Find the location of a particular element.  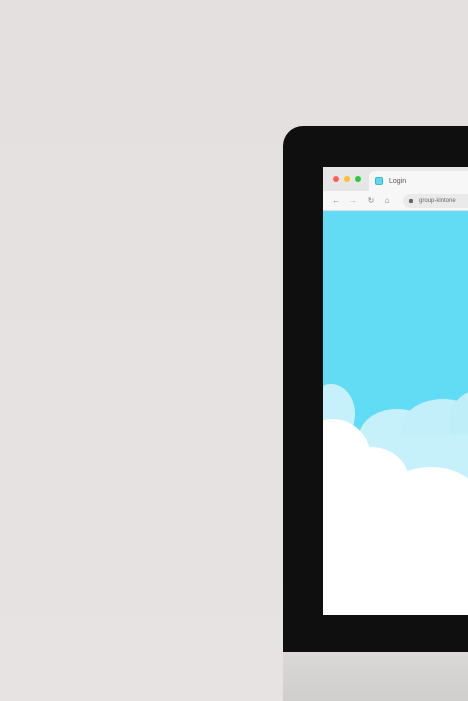

forward-arrow-icon: → is located at coordinates (353, 201).